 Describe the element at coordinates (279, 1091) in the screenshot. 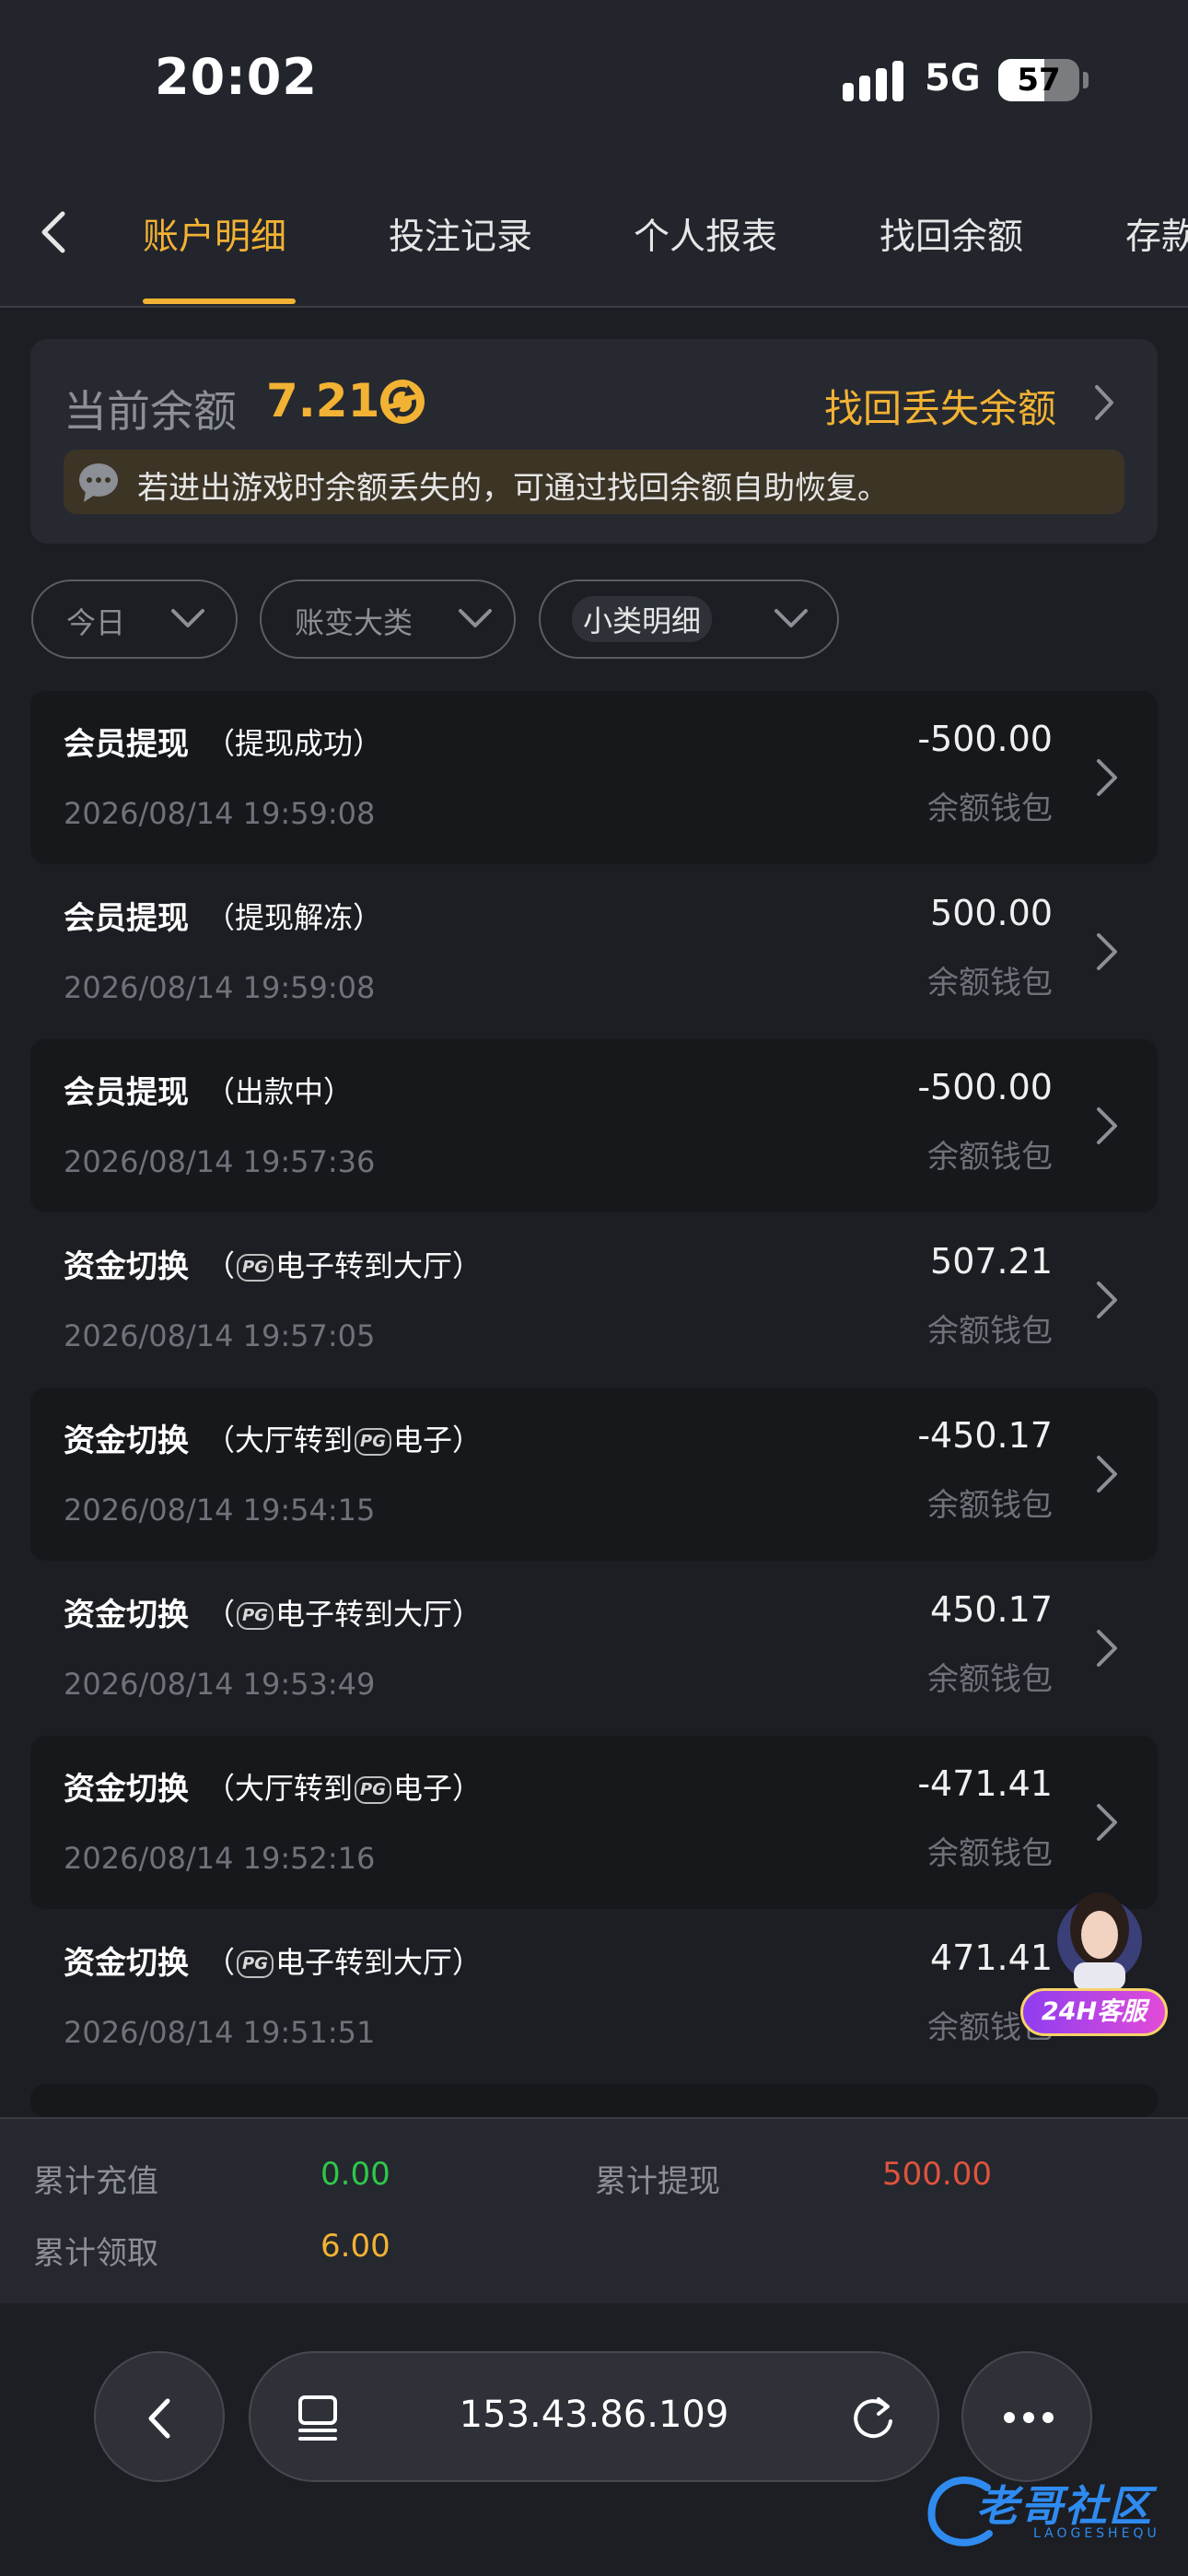

I see `tx-detail: （出款中）` at that location.